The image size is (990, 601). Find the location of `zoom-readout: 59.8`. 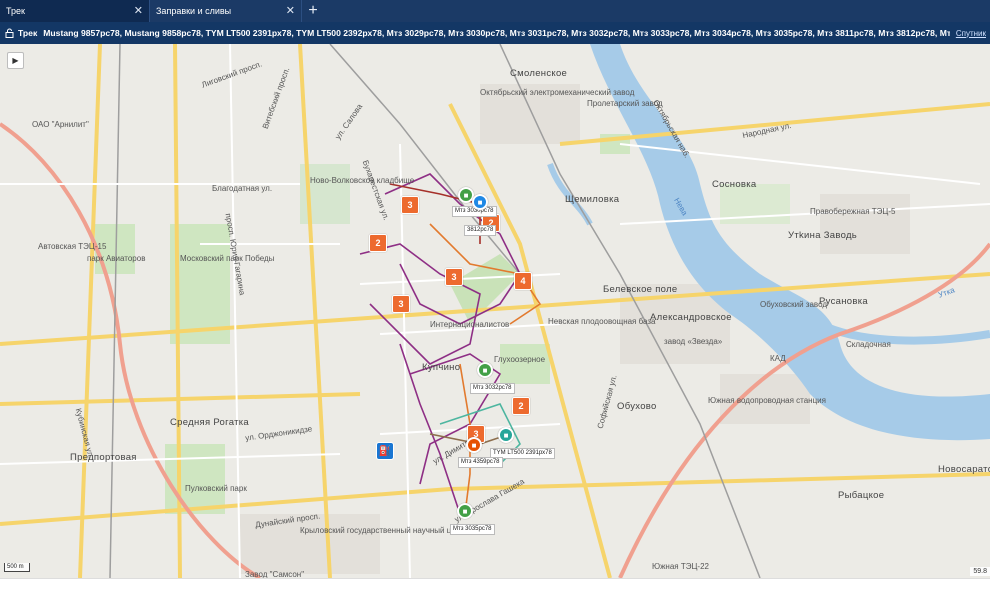

zoom-readout: 59.8 is located at coordinates (980, 571).